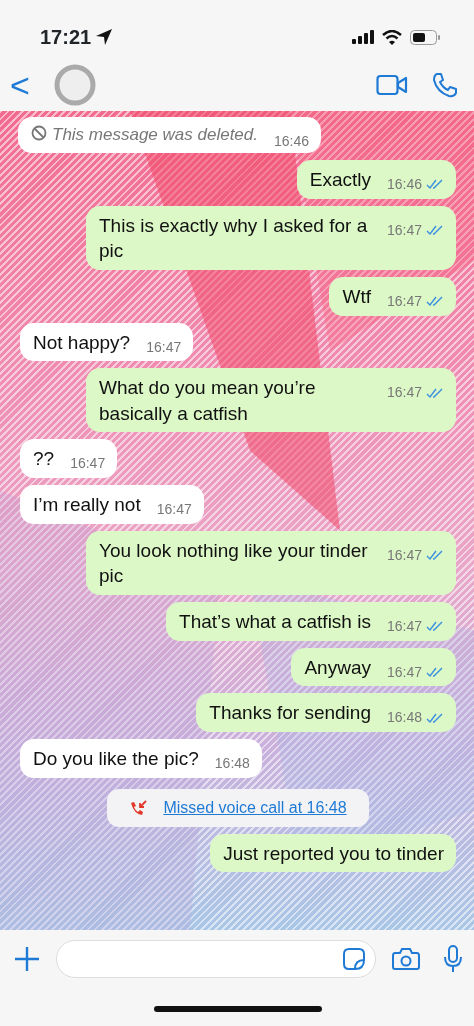 Image resolution: width=474 pixels, height=1026 pixels. Describe the element at coordinates (392, 37) in the screenshot. I see `wifi-icon` at that location.